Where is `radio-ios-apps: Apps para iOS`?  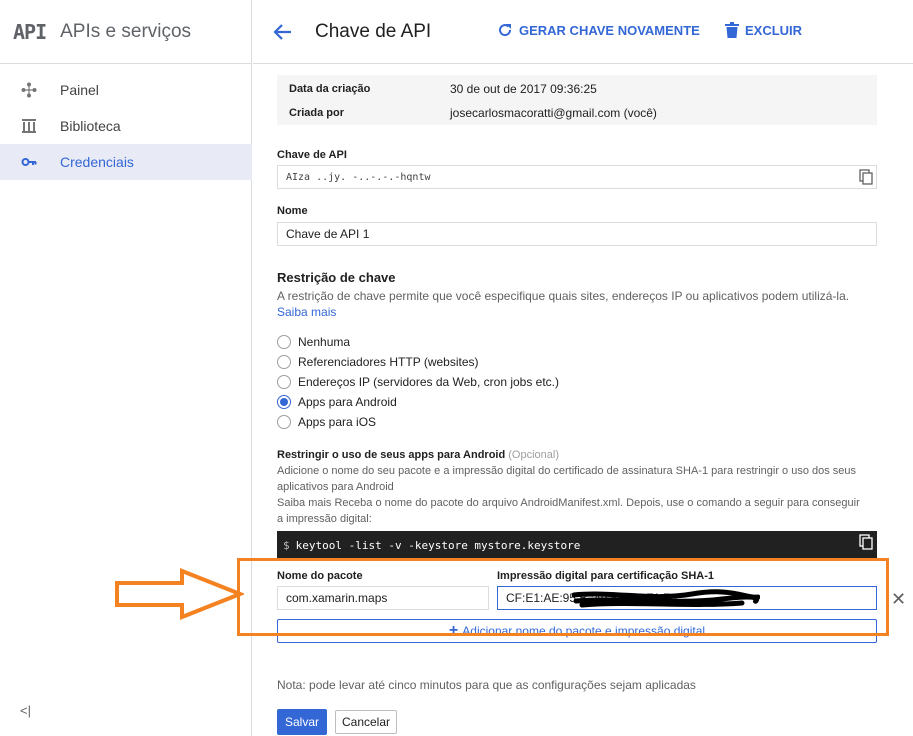
radio-ios-apps: Apps para iOS is located at coordinates (326, 422).